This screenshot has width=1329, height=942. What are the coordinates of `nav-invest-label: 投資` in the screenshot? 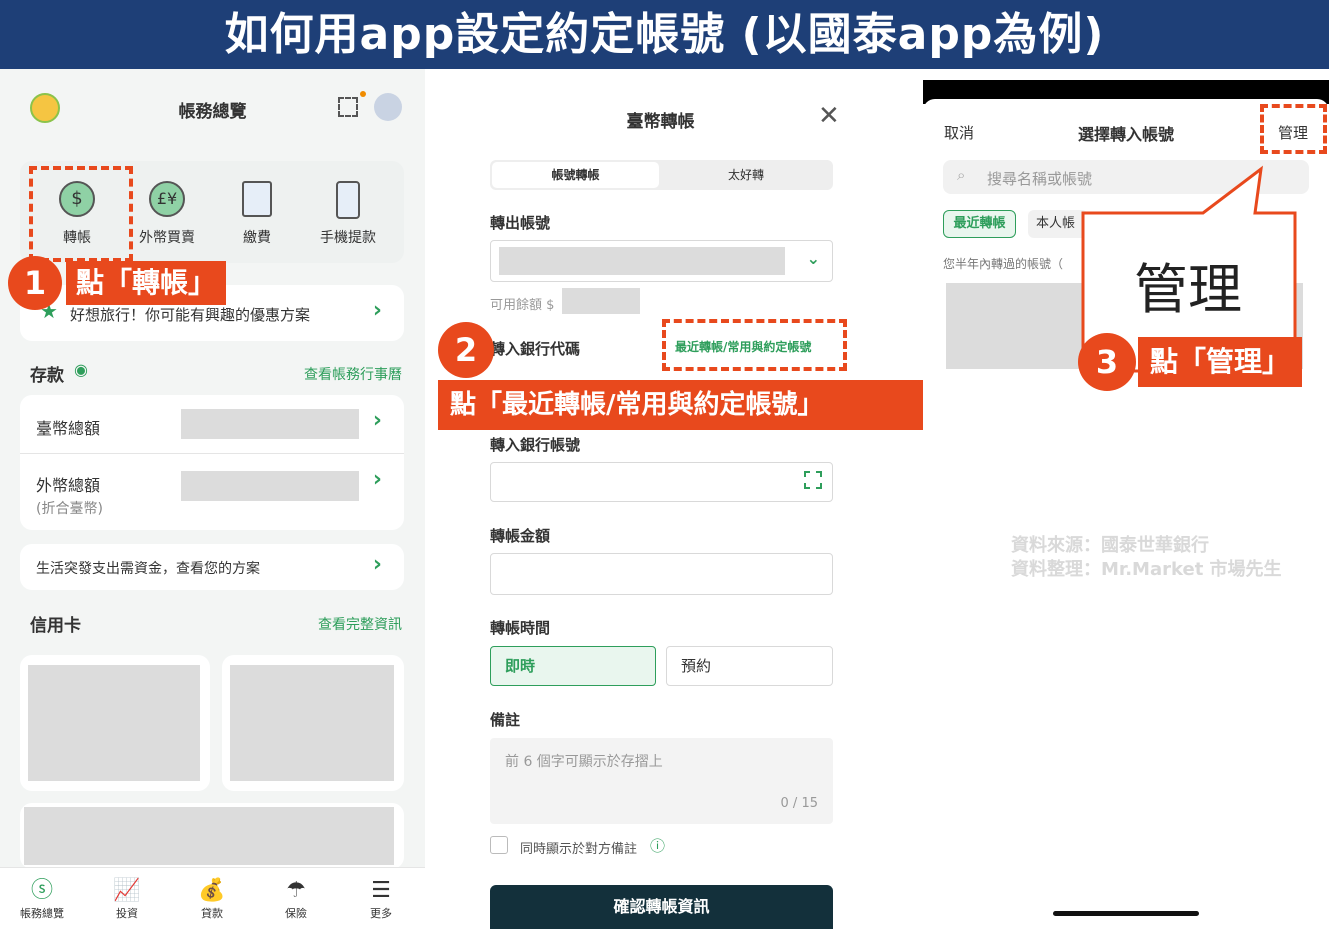 It's located at (127, 913).